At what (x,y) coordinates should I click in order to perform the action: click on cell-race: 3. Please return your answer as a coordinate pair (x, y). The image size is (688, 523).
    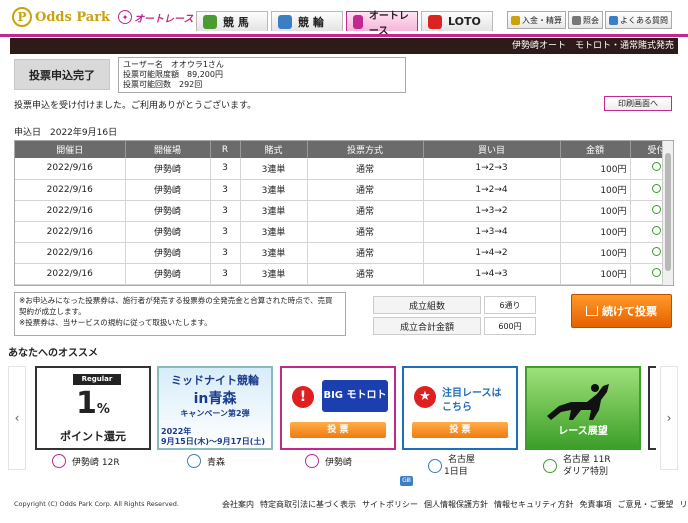
    Looking at the image, I should click on (225, 169).